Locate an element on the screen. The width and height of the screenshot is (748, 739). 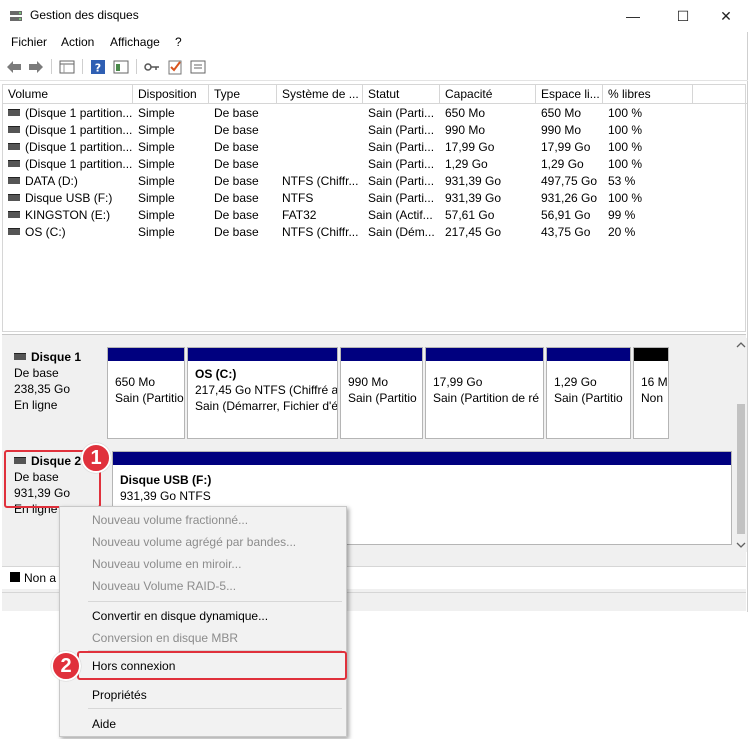
cell-text: DATA (D:) is located at coordinates (51, 181).